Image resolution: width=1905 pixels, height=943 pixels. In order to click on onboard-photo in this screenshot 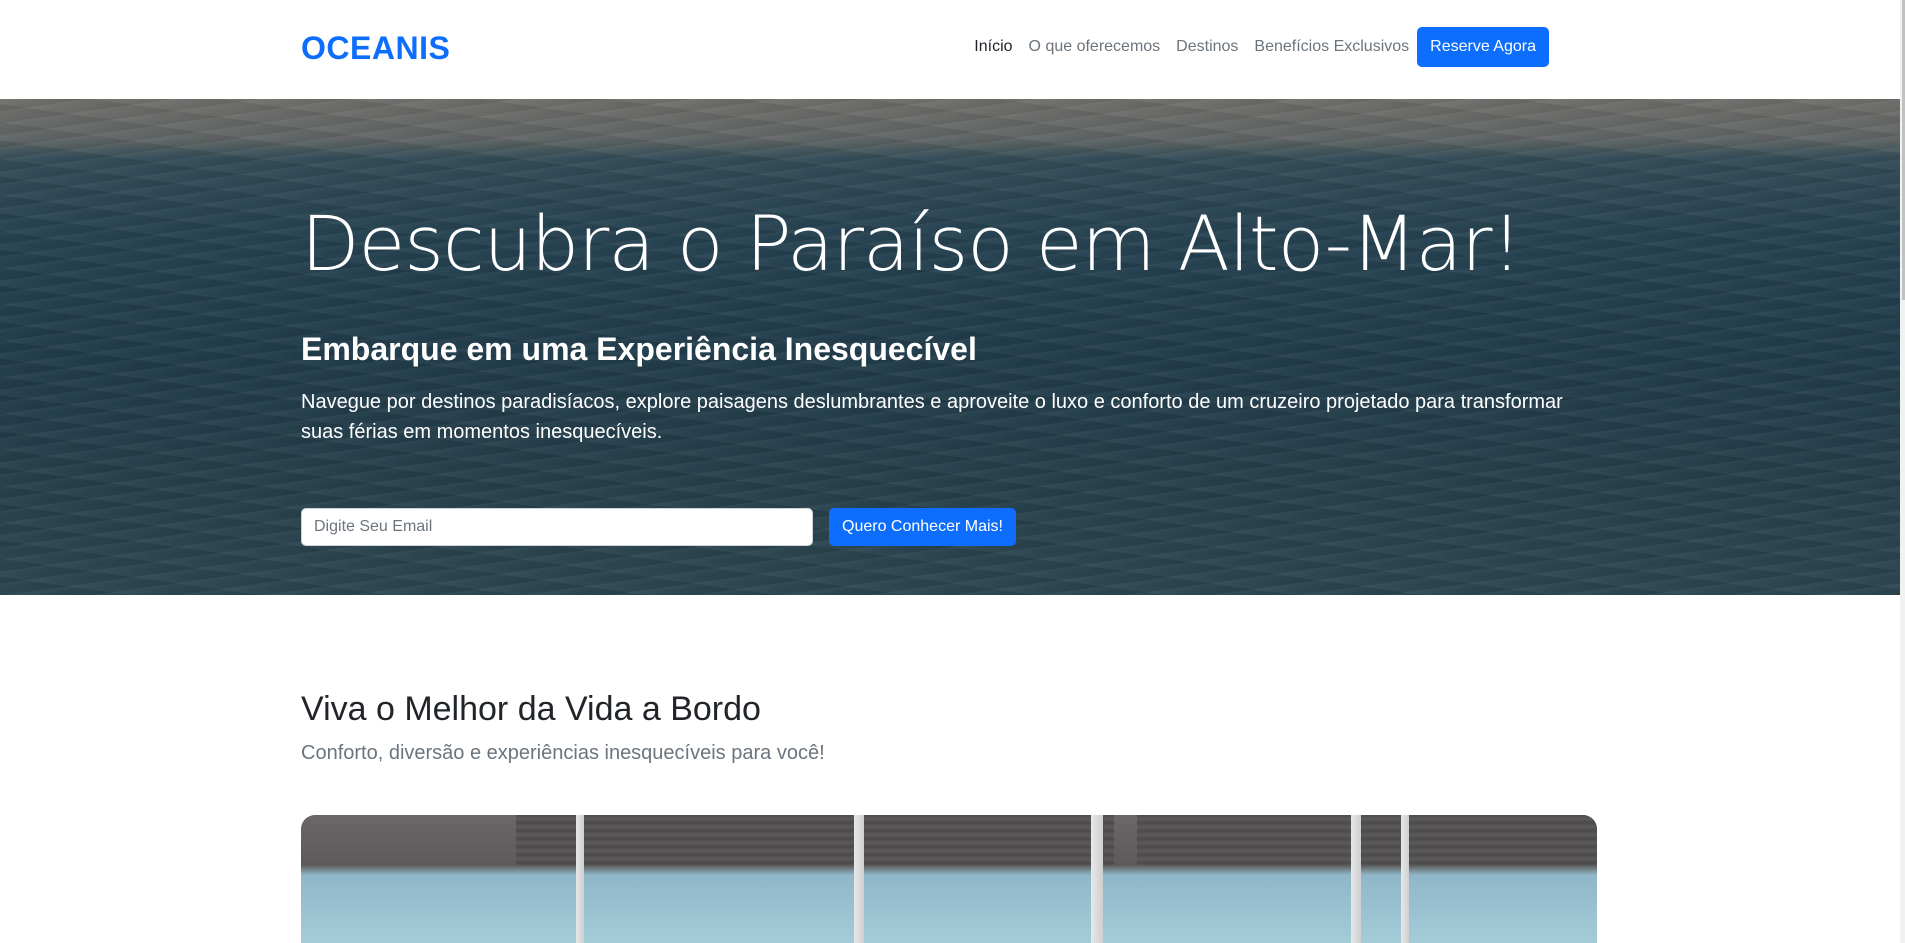, I will do `click(949, 879)`.